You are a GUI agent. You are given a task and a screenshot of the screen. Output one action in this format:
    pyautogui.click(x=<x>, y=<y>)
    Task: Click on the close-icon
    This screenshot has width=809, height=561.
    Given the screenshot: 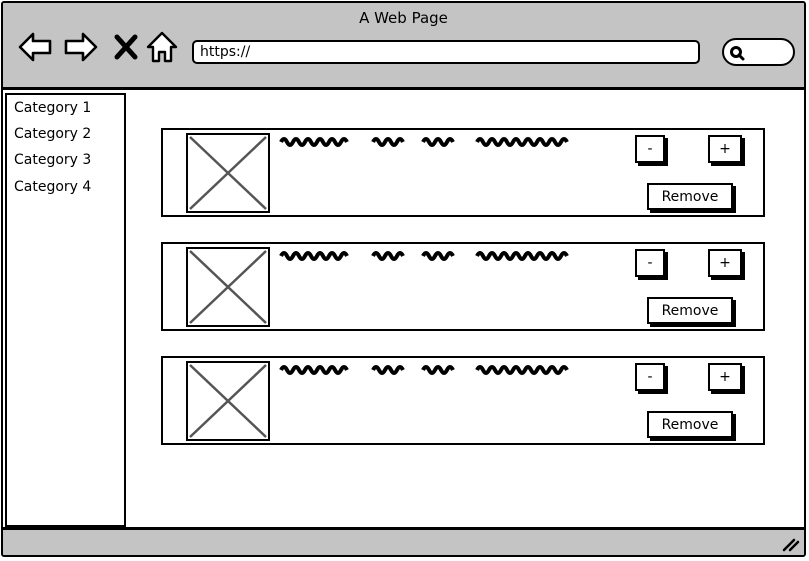 What is the action you would take?
    pyautogui.click(x=126, y=47)
    